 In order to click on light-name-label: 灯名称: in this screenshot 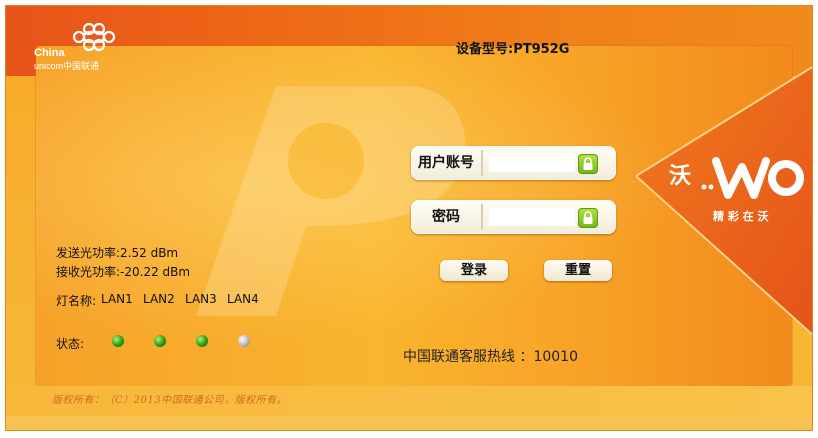, I will do `click(76, 301)`.